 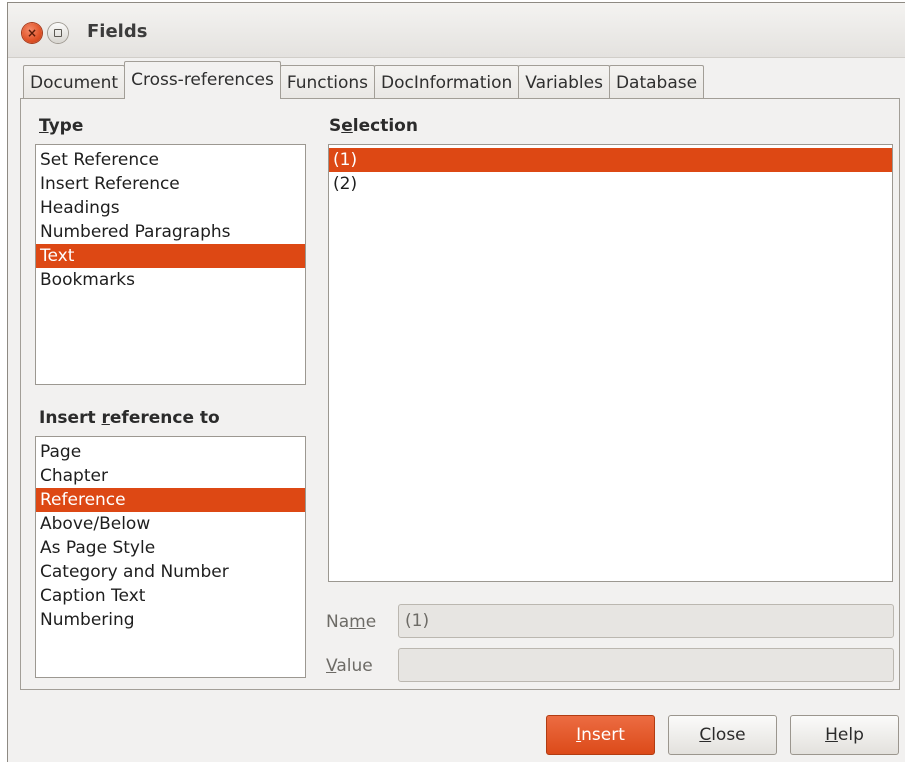 I want to click on ref-item-above-below: Above/Below, so click(x=170, y=524).